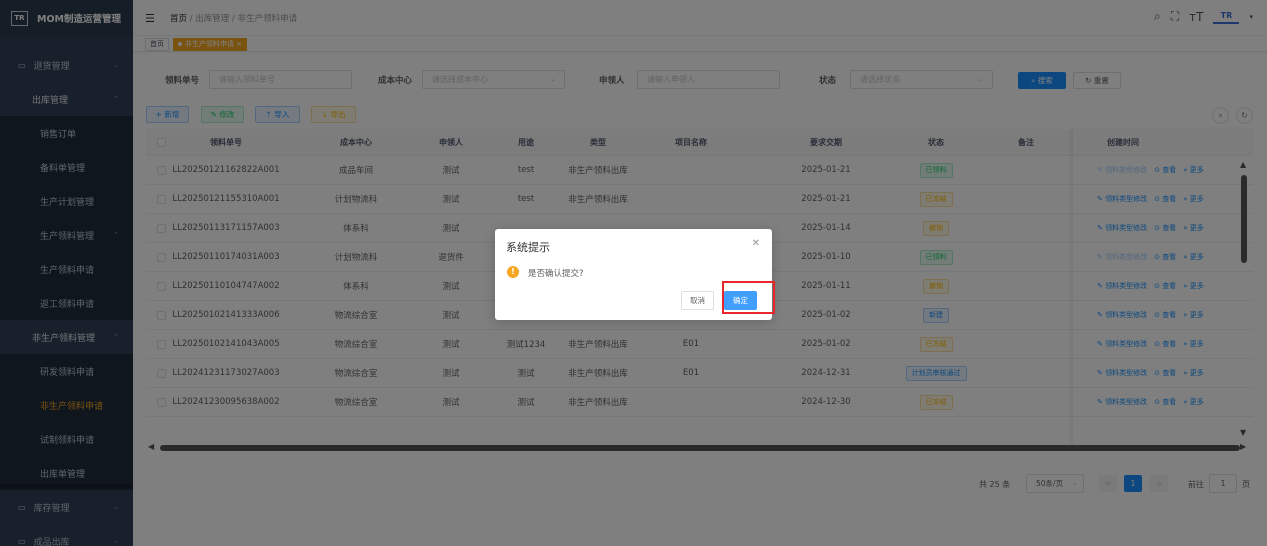 This screenshot has height=546, width=1267. Describe the element at coordinates (697, 300) in the screenshot. I see `cancel-button: 取消` at that location.